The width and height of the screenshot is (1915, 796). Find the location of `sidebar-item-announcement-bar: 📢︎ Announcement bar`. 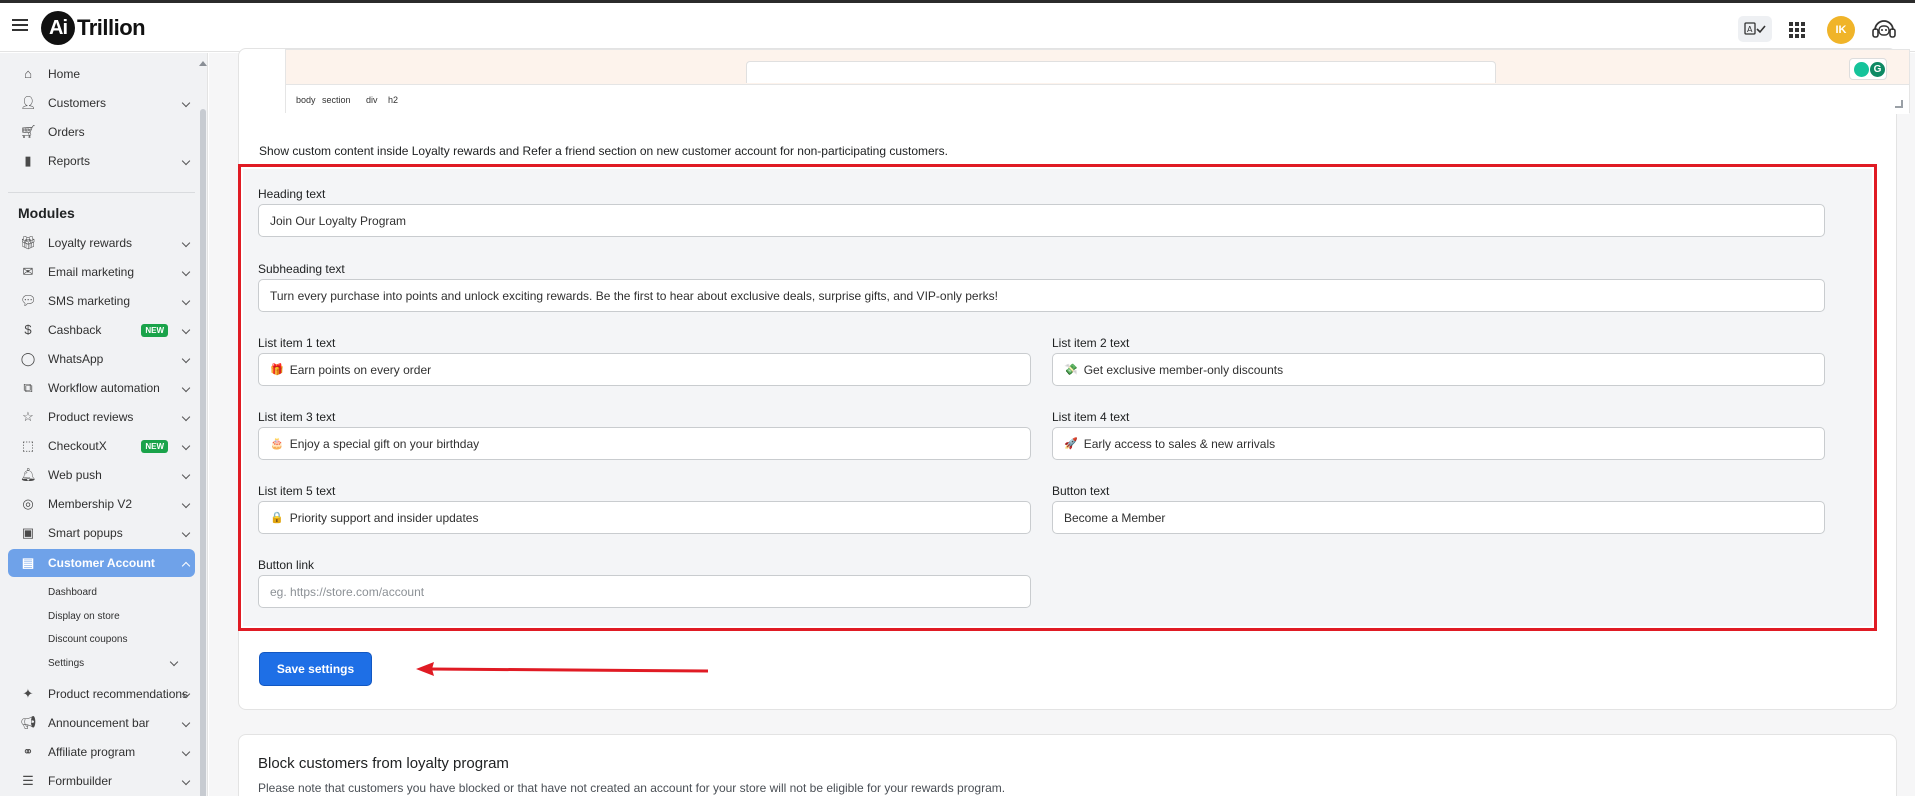

sidebar-item-announcement-bar: 📢︎ Announcement bar is located at coordinates (101, 723).